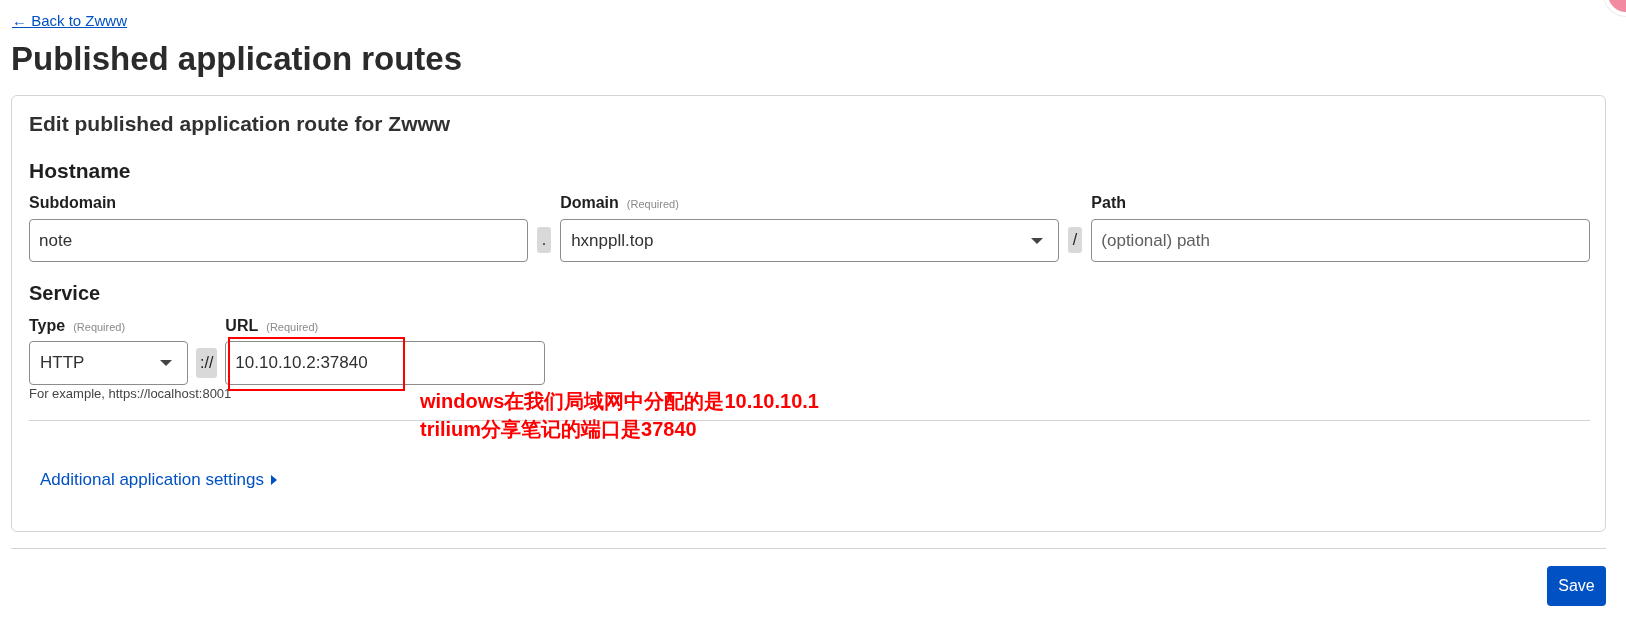 This screenshot has height=630, width=1626. Describe the element at coordinates (130, 394) in the screenshot. I see `helper-text: For example, https://localhost:8001` at that location.